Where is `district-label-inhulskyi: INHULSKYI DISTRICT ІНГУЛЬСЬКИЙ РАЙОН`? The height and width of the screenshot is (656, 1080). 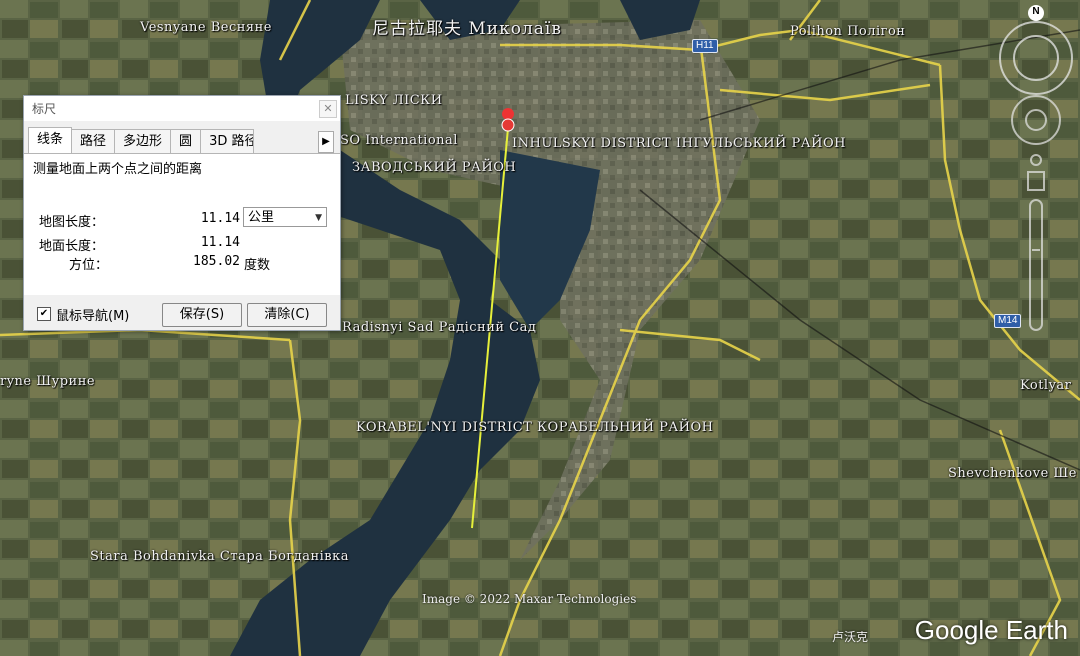
district-label-inhulskyi: INHULSKYI DISTRICT ІНГУЛЬСЬКИЙ РАЙОН is located at coordinates (679, 143).